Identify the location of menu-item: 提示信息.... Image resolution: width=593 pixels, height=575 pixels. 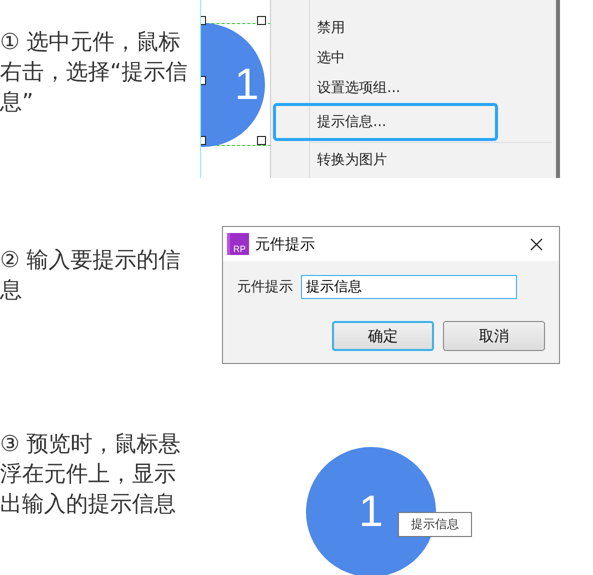
(385, 122).